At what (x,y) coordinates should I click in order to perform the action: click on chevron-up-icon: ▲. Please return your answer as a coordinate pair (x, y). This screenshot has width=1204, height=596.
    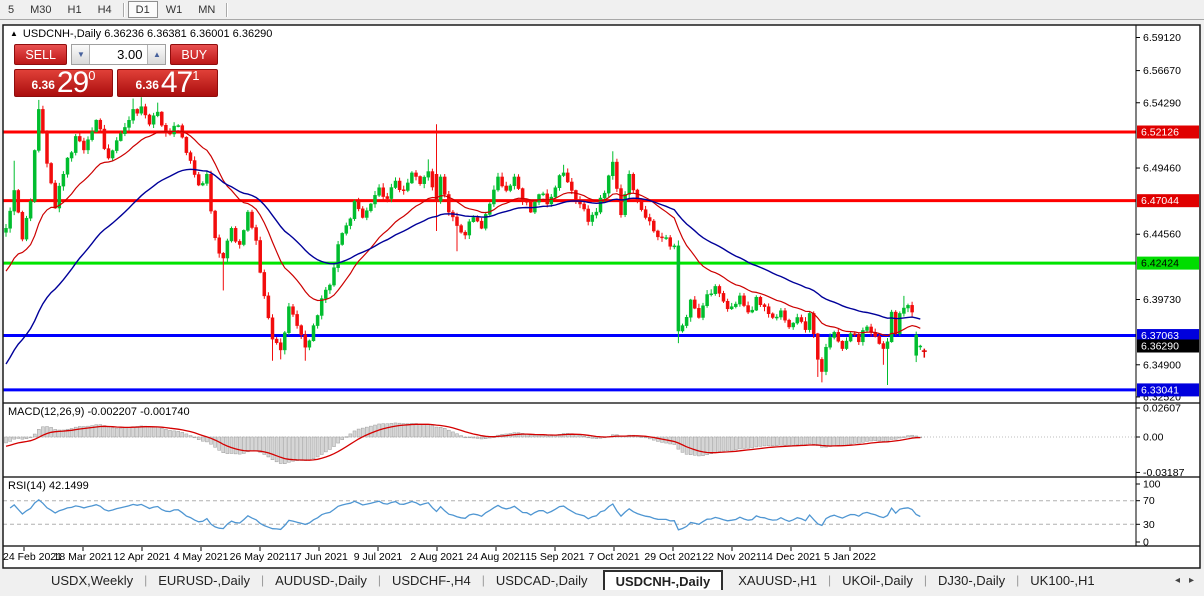
    Looking at the image, I should click on (157, 54).